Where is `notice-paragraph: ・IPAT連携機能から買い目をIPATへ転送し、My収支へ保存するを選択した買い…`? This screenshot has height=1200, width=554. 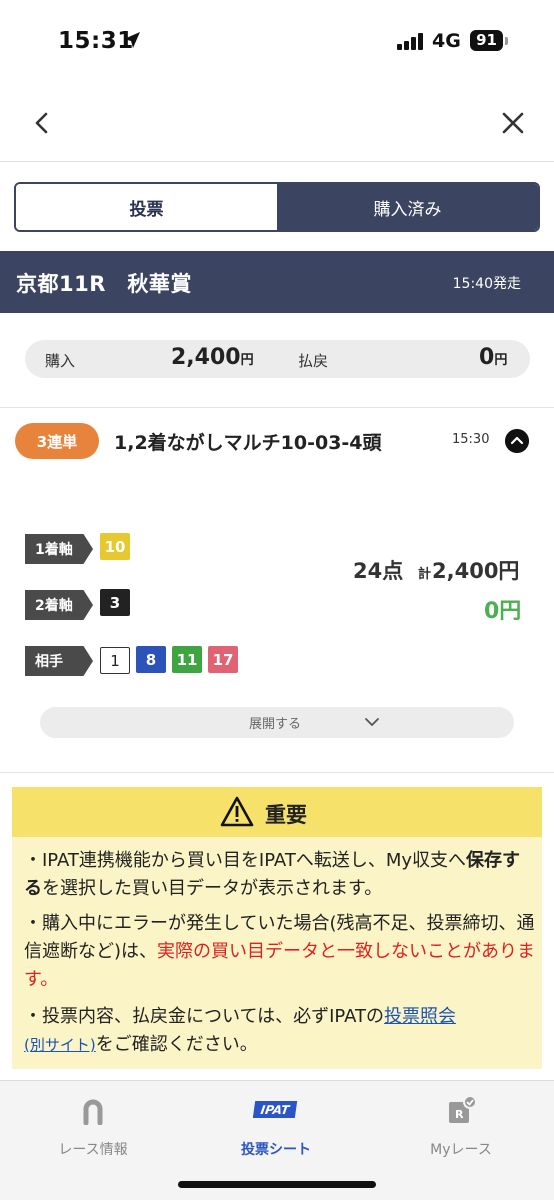
notice-paragraph: ・IPAT連携機能から買い目をIPATへ転送し、My収支へ保存するを選択した買い… is located at coordinates (280, 875).